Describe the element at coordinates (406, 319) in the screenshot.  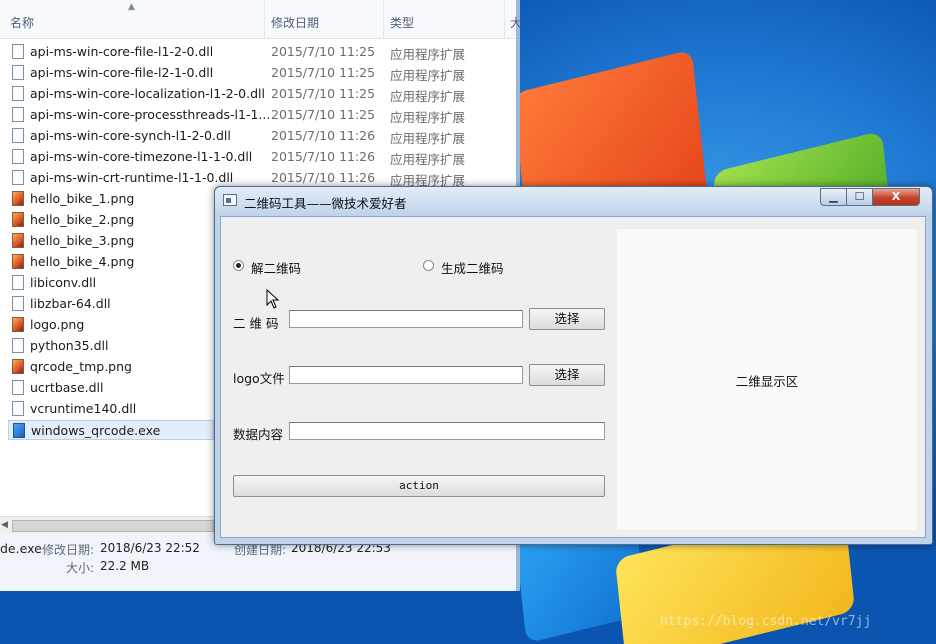
I see `qrcode-path-input` at that location.